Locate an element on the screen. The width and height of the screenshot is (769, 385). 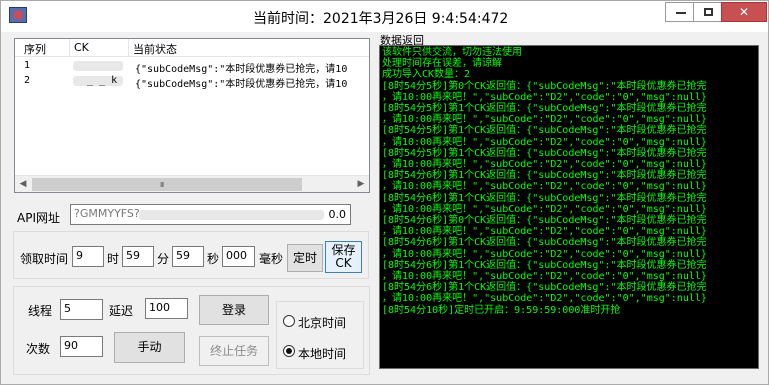
close-icon: ✕ is located at coordinates (744, 12).